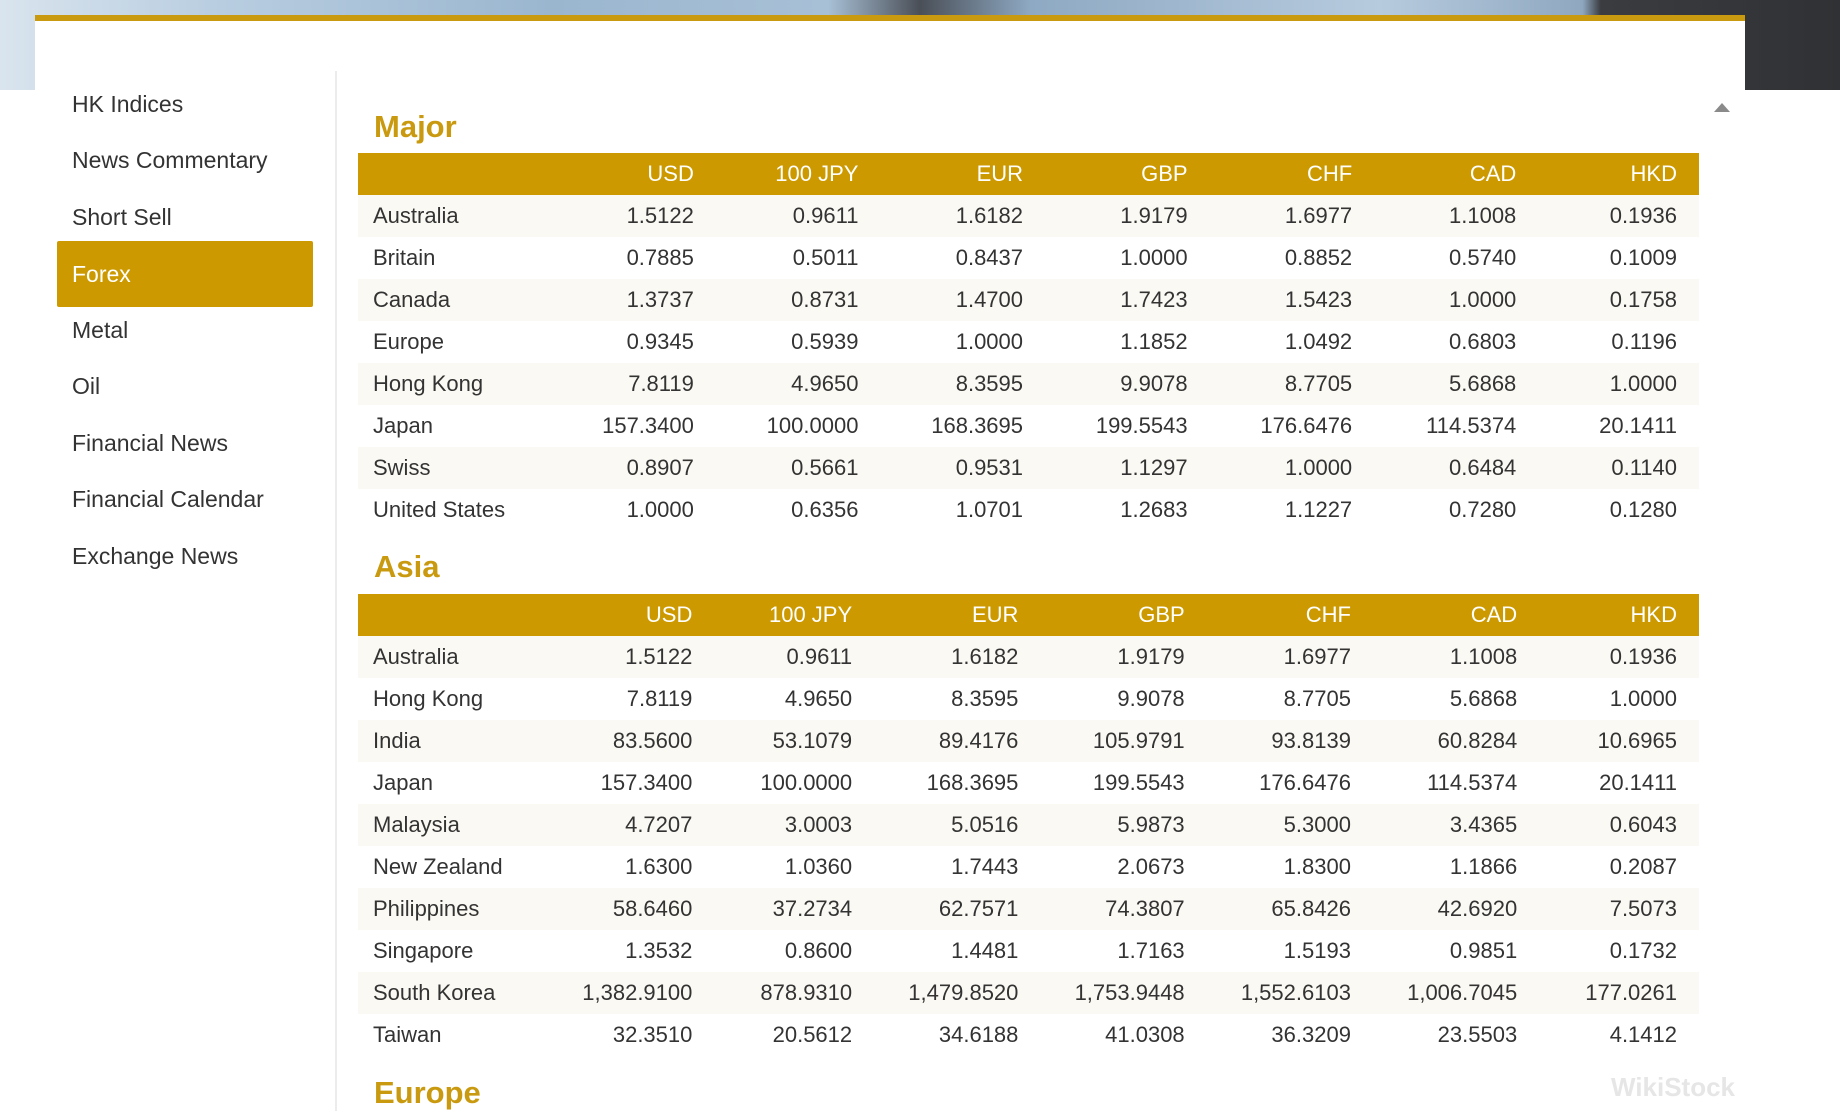  I want to click on rate-cell: 36.3209, so click(1289, 1035).